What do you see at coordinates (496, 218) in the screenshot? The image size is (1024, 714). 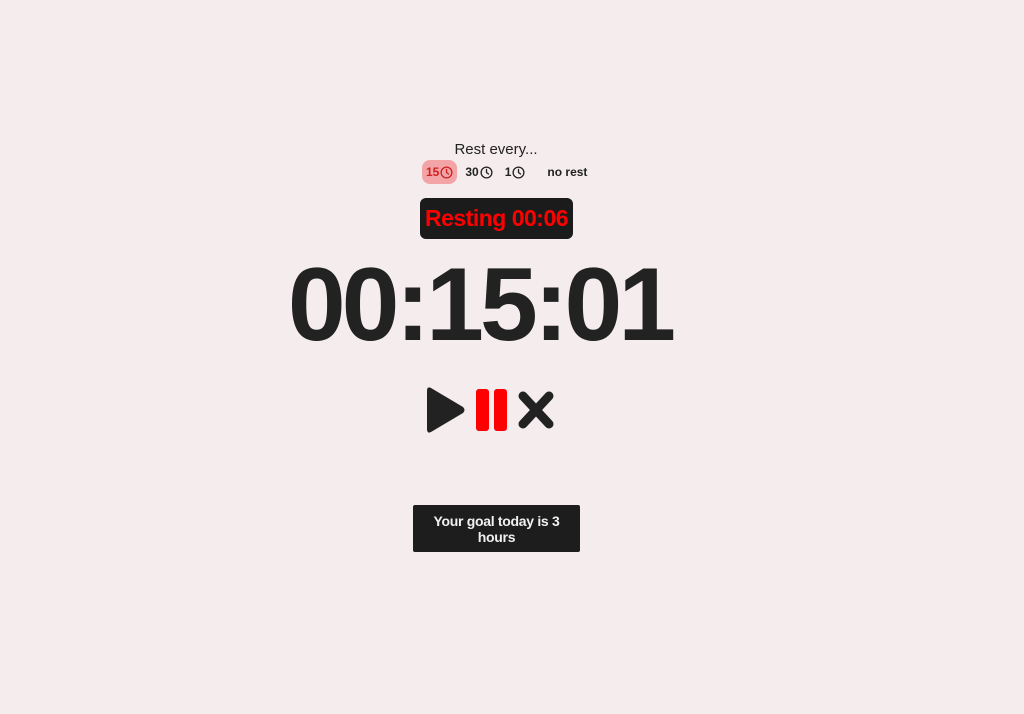 I see `resting-countdown-badge: Resting 00:06` at bounding box center [496, 218].